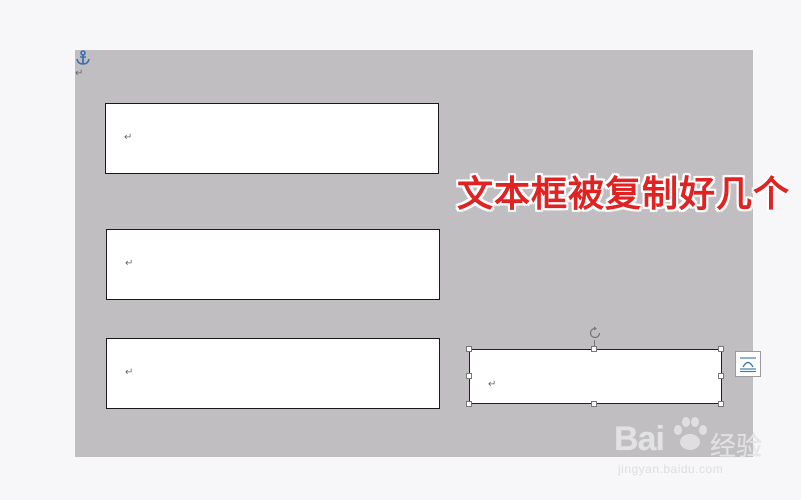 This screenshot has height=500, width=801. What do you see at coordinates (736, 447) in the screenshot?
I see `watermark-suffix: 经验` at bounding box center [736, 447].